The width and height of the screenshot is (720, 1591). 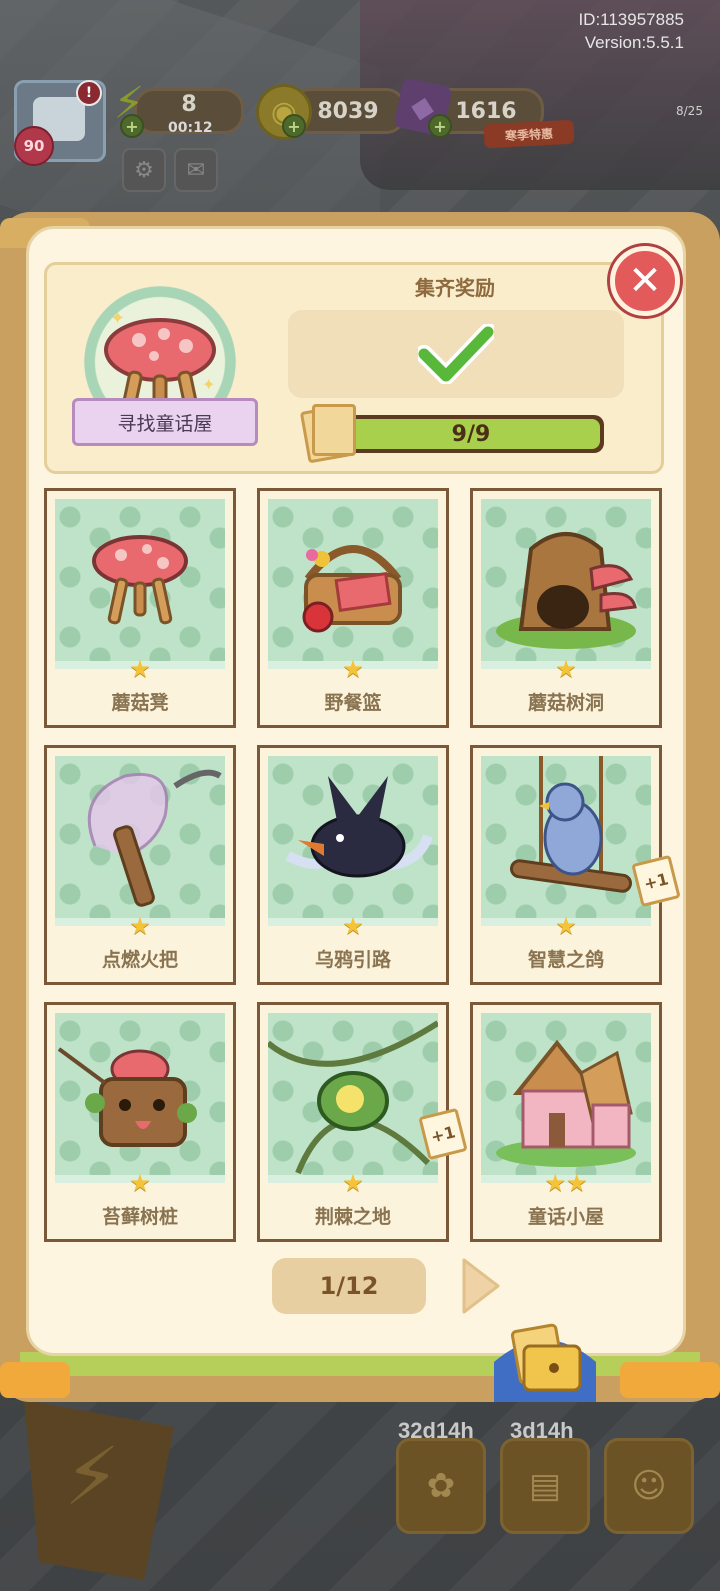 What do you see at coordinates (139, 1217) in the screenshot?
I see `card-name: 苔藓树桩` at bounding box center [139, 1217].